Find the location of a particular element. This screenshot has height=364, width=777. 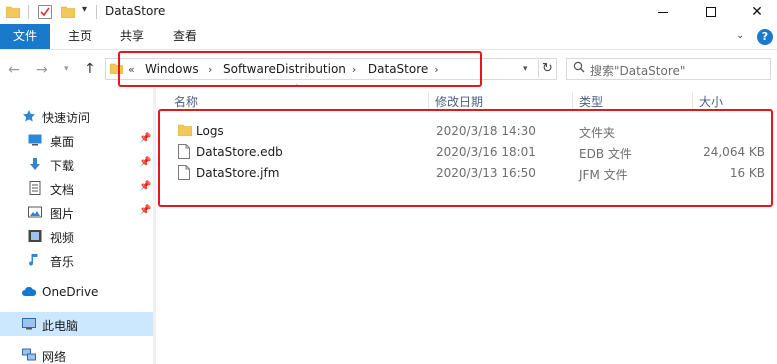

maximize-icon is located at coordinates (711, 12).